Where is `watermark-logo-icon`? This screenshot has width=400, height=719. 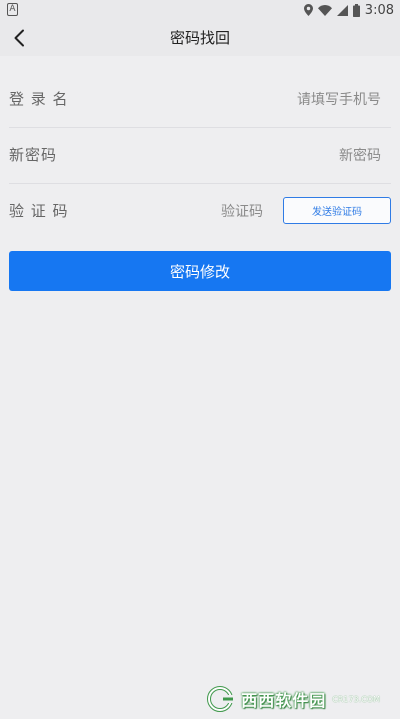 watermark-logo-icon is located at coordinates (221, 699).